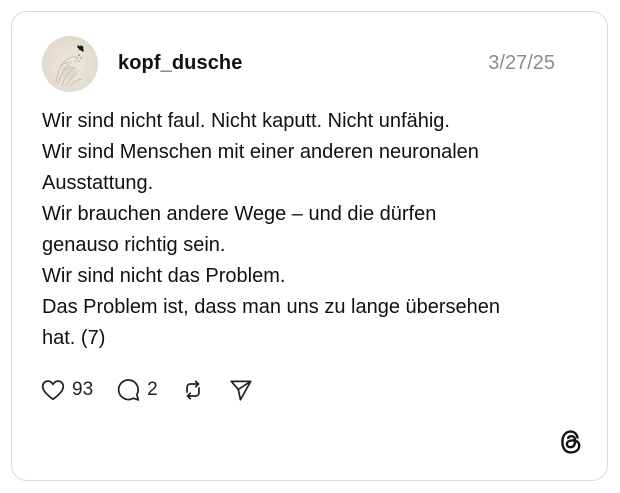 Image resolution: width=620 pixels, height=493 pixels. What do you see at coordinates (66, 390) in the screenshot?
I see `like-button: 93` at bounding box center [66, 390].